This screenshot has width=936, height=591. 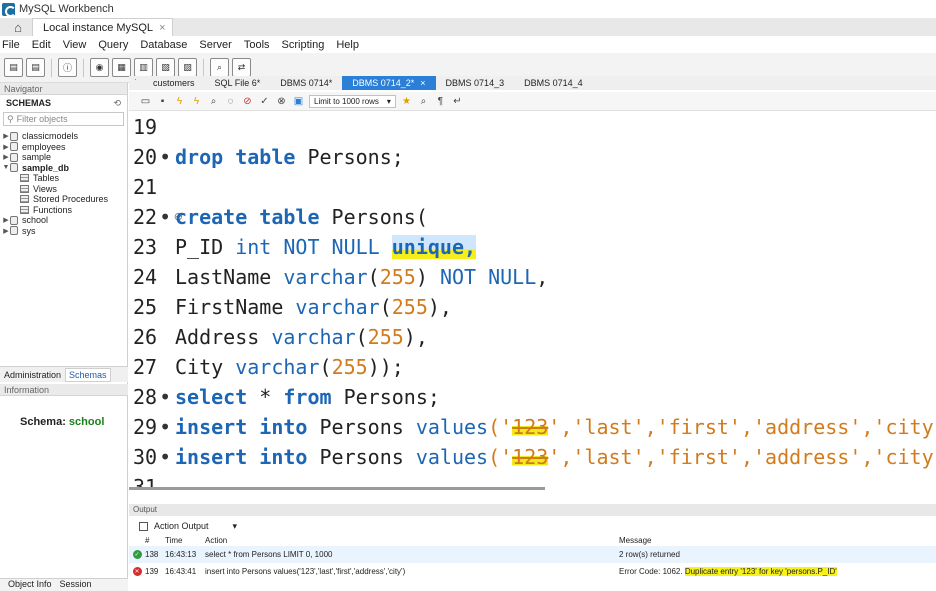 I want to click on new-sql-tab-icon: ▤, so click(x=13, y=67).